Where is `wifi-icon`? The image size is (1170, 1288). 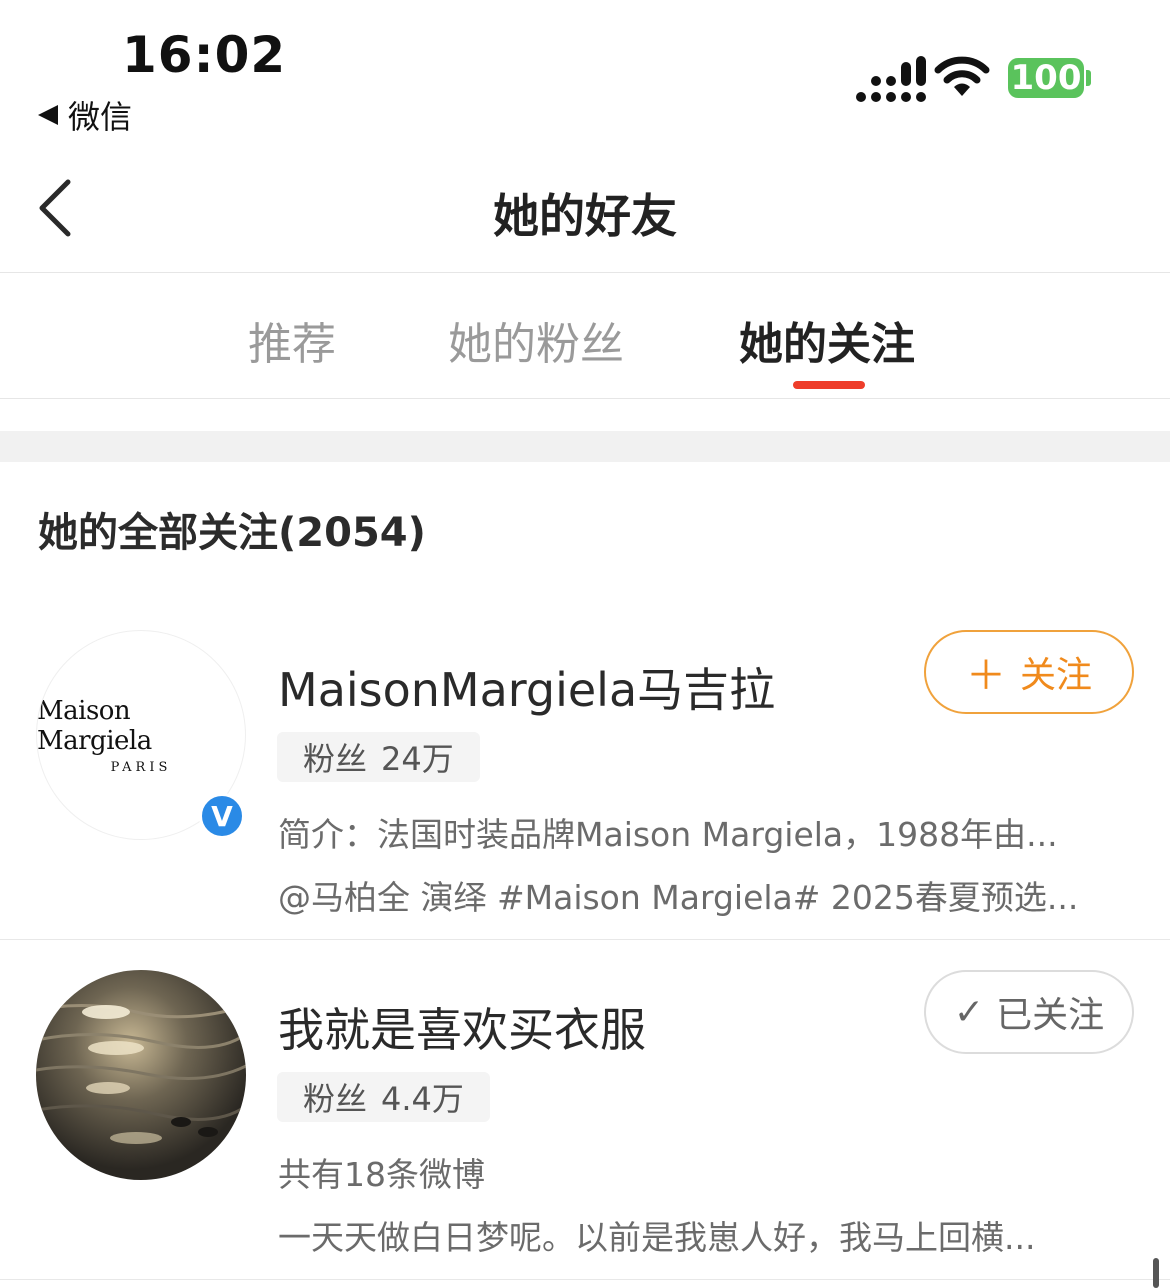 wifi-icon is located at coordinates (962, 76).